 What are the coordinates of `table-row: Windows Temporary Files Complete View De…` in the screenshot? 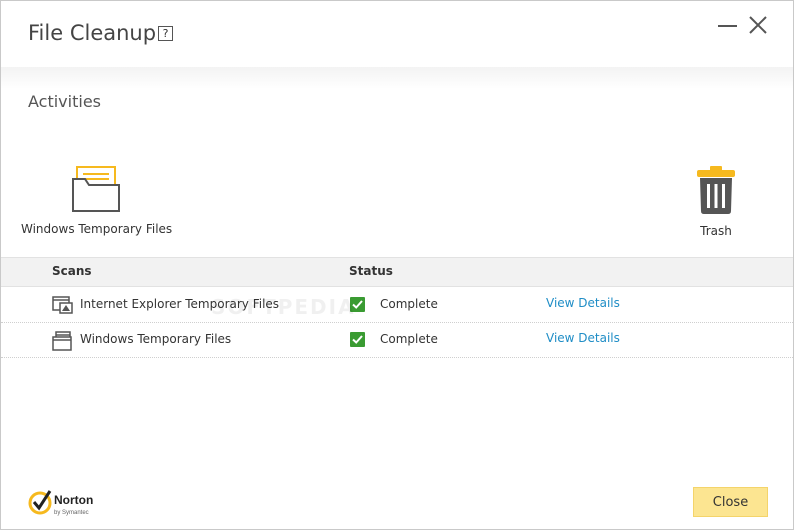 It's located at (397, 340).